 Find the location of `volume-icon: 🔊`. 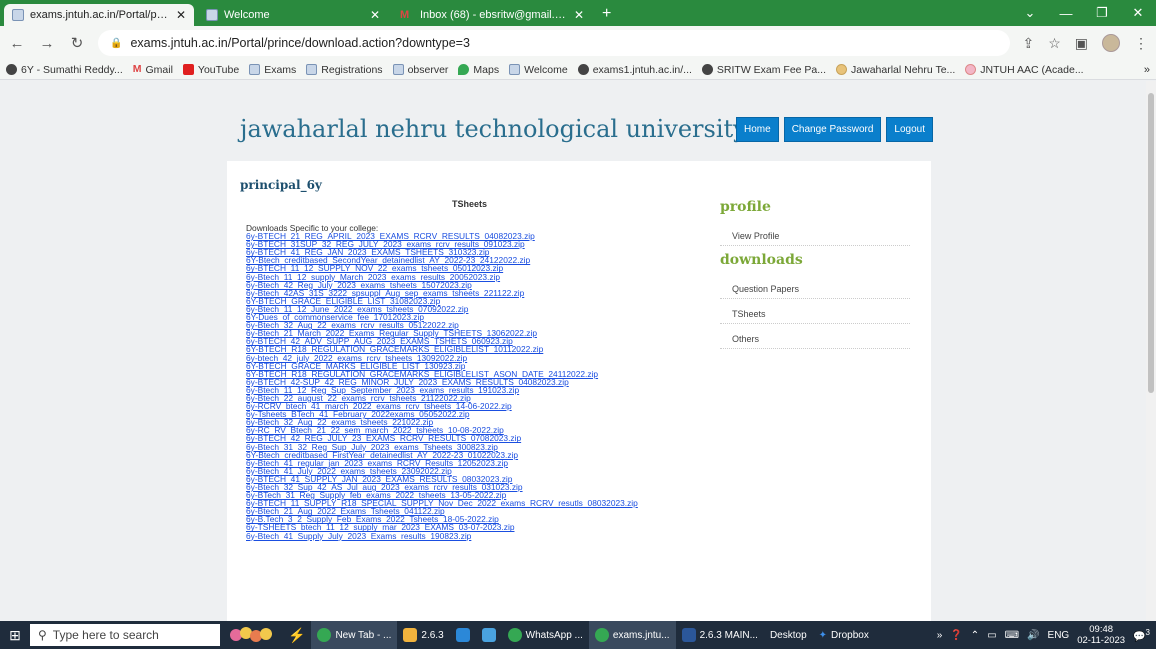

volume-icon: 🔊 is located at coordinates (1033, 635).